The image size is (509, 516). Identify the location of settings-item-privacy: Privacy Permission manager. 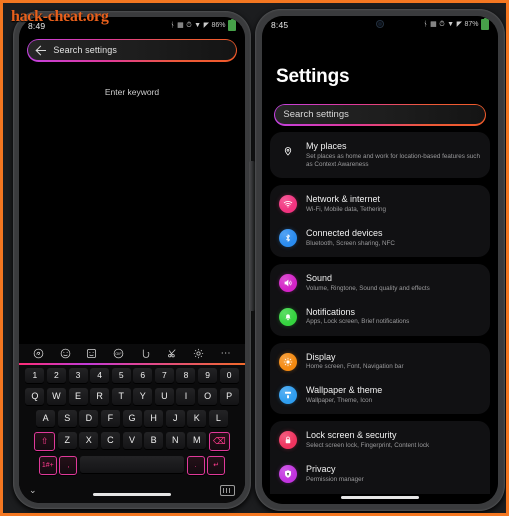
(380, 474).